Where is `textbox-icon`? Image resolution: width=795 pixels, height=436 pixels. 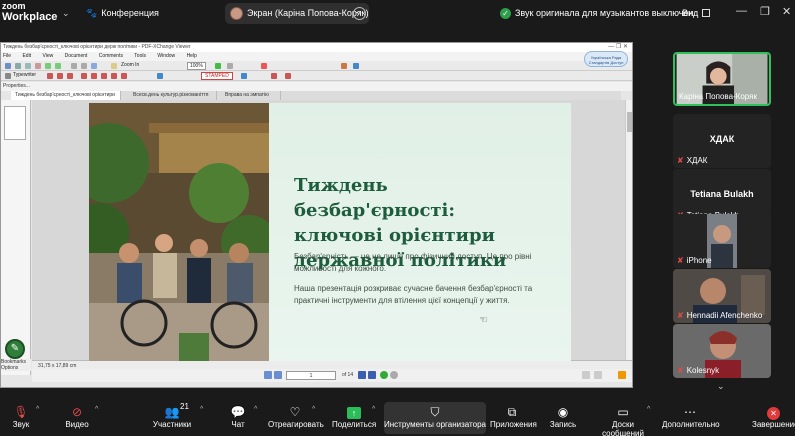 textbox-icon is located at coordinates (60, 76).